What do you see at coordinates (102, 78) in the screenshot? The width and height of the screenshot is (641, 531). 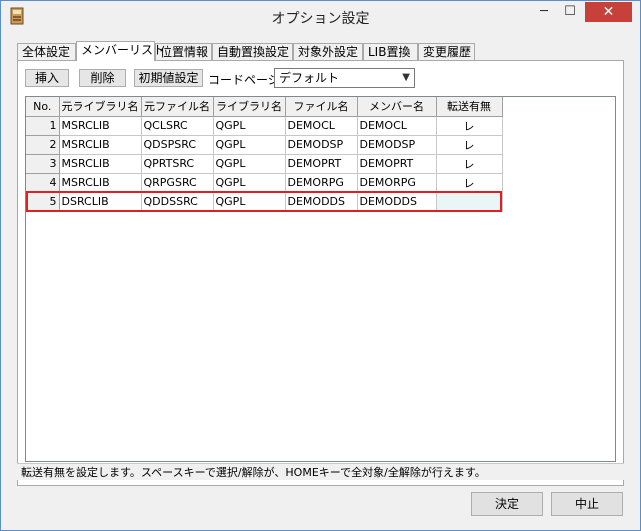 I see `delete-button: 削除` at bounding box center [102, 78].